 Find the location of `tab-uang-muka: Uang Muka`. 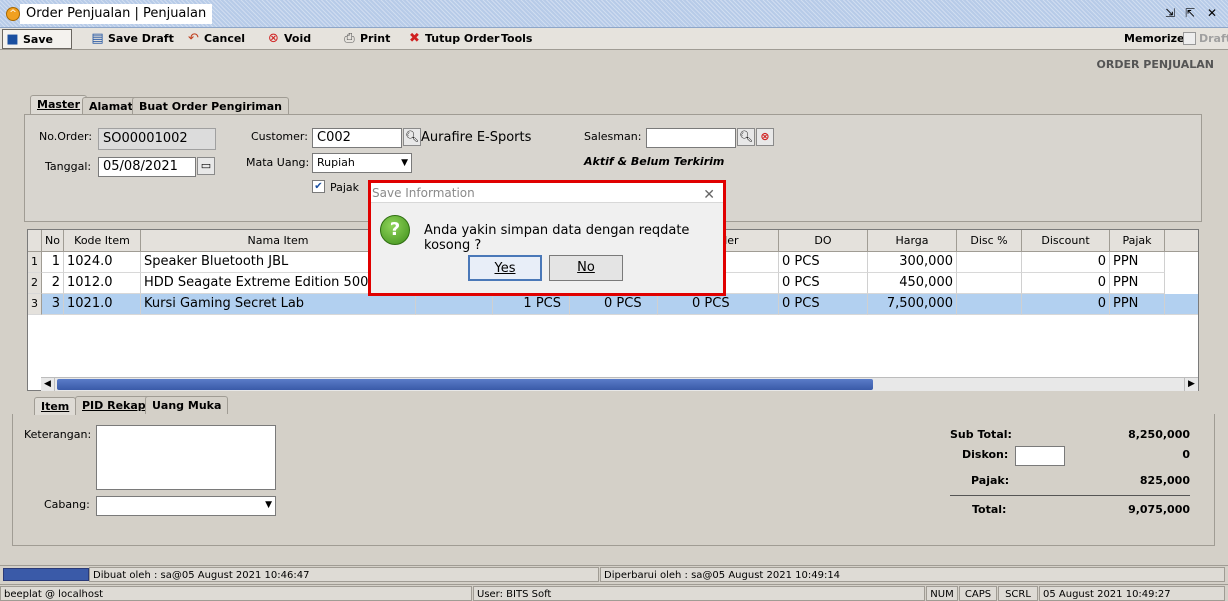

tab-uang-muka: Uang Muka is located at coordinates (187, 405).